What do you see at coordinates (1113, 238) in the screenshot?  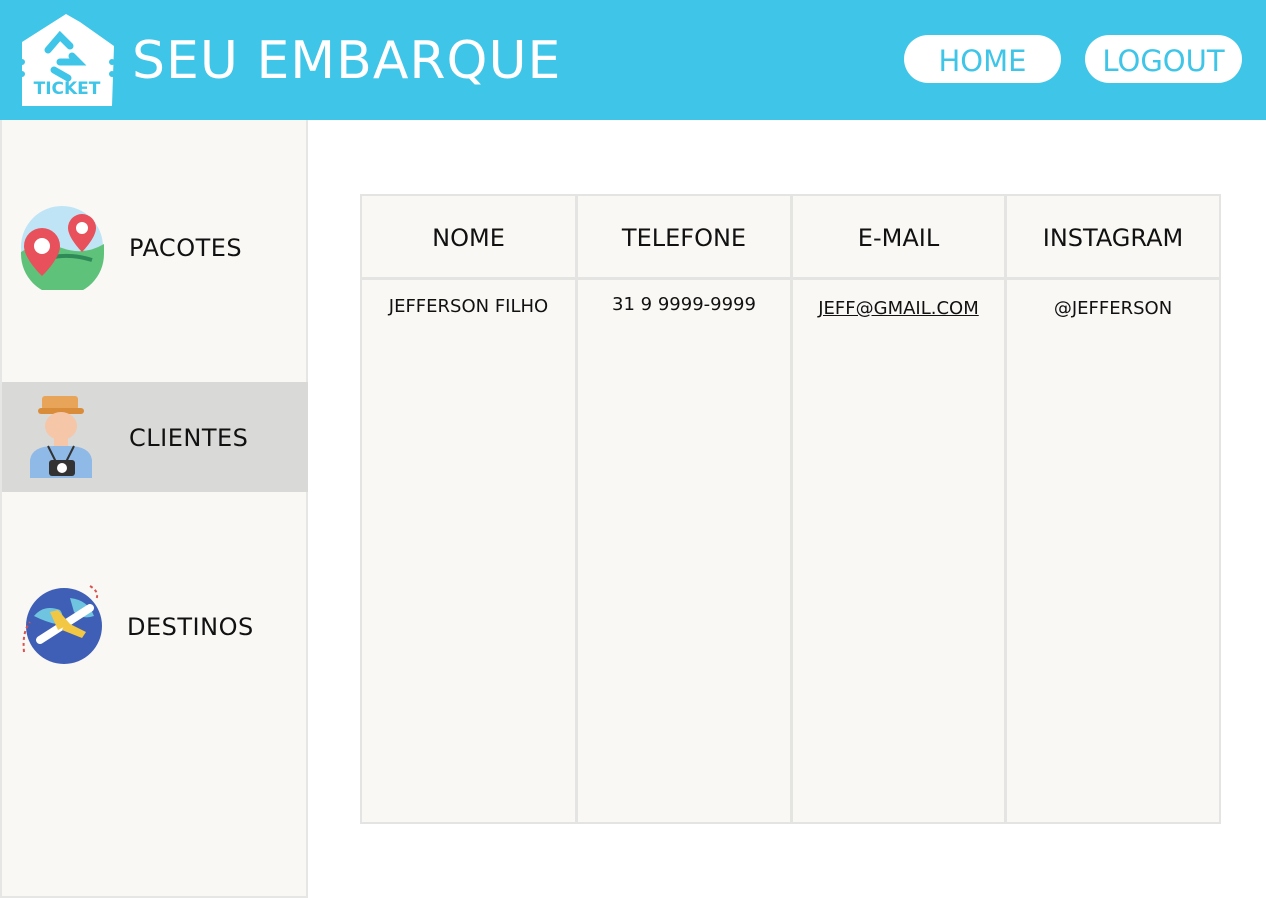 I see `column-header-instagram: INSTAGRAM` at bounding box center [1113, 238].